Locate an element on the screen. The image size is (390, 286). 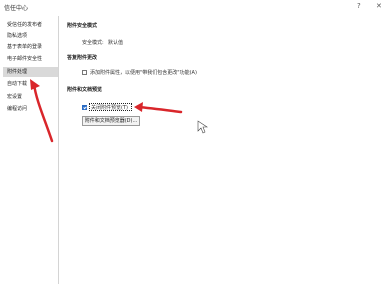
red-arrow-sidebar is located at coordinates (43, 112).